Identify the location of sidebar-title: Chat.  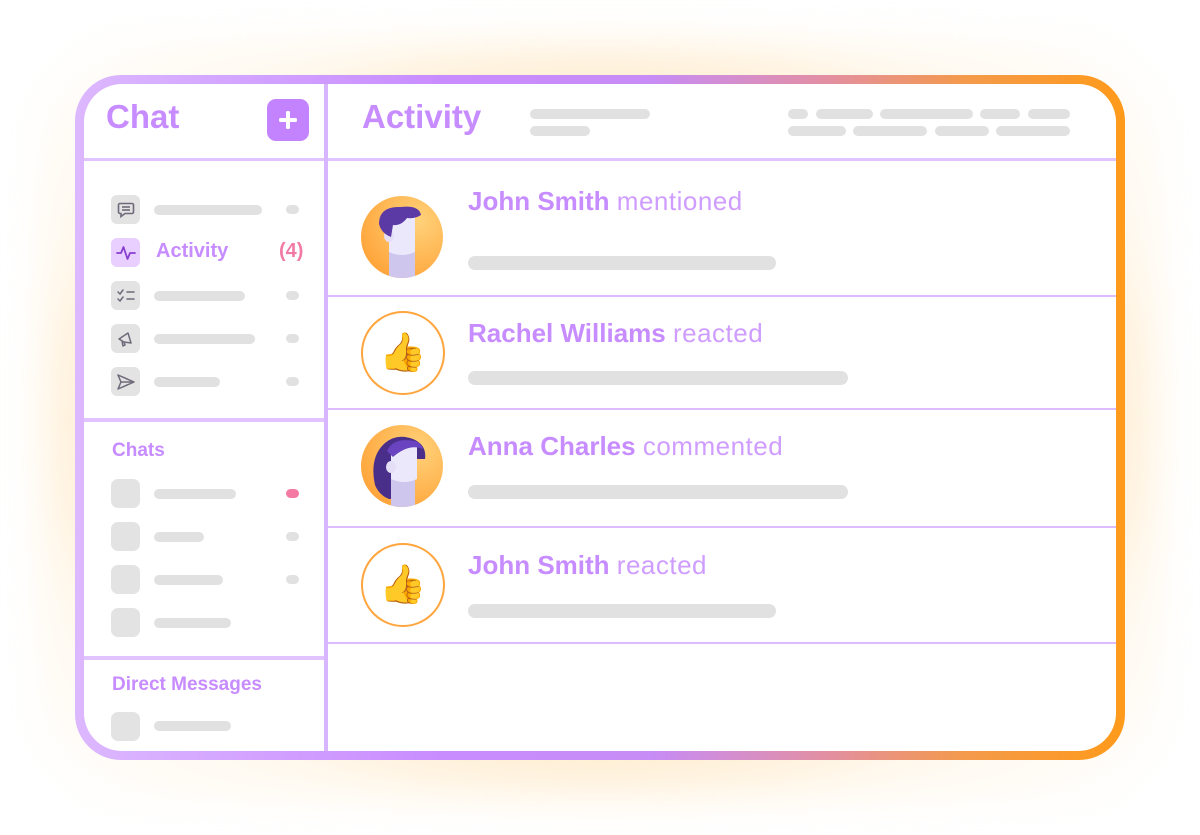
(143, 116).